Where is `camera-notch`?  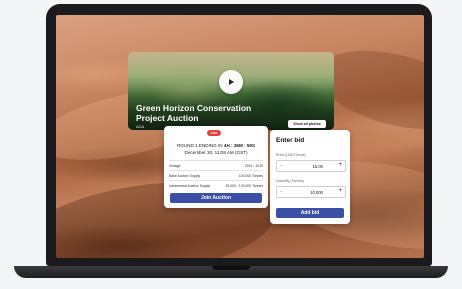
camera-notch is located at coordinates (230, 7).